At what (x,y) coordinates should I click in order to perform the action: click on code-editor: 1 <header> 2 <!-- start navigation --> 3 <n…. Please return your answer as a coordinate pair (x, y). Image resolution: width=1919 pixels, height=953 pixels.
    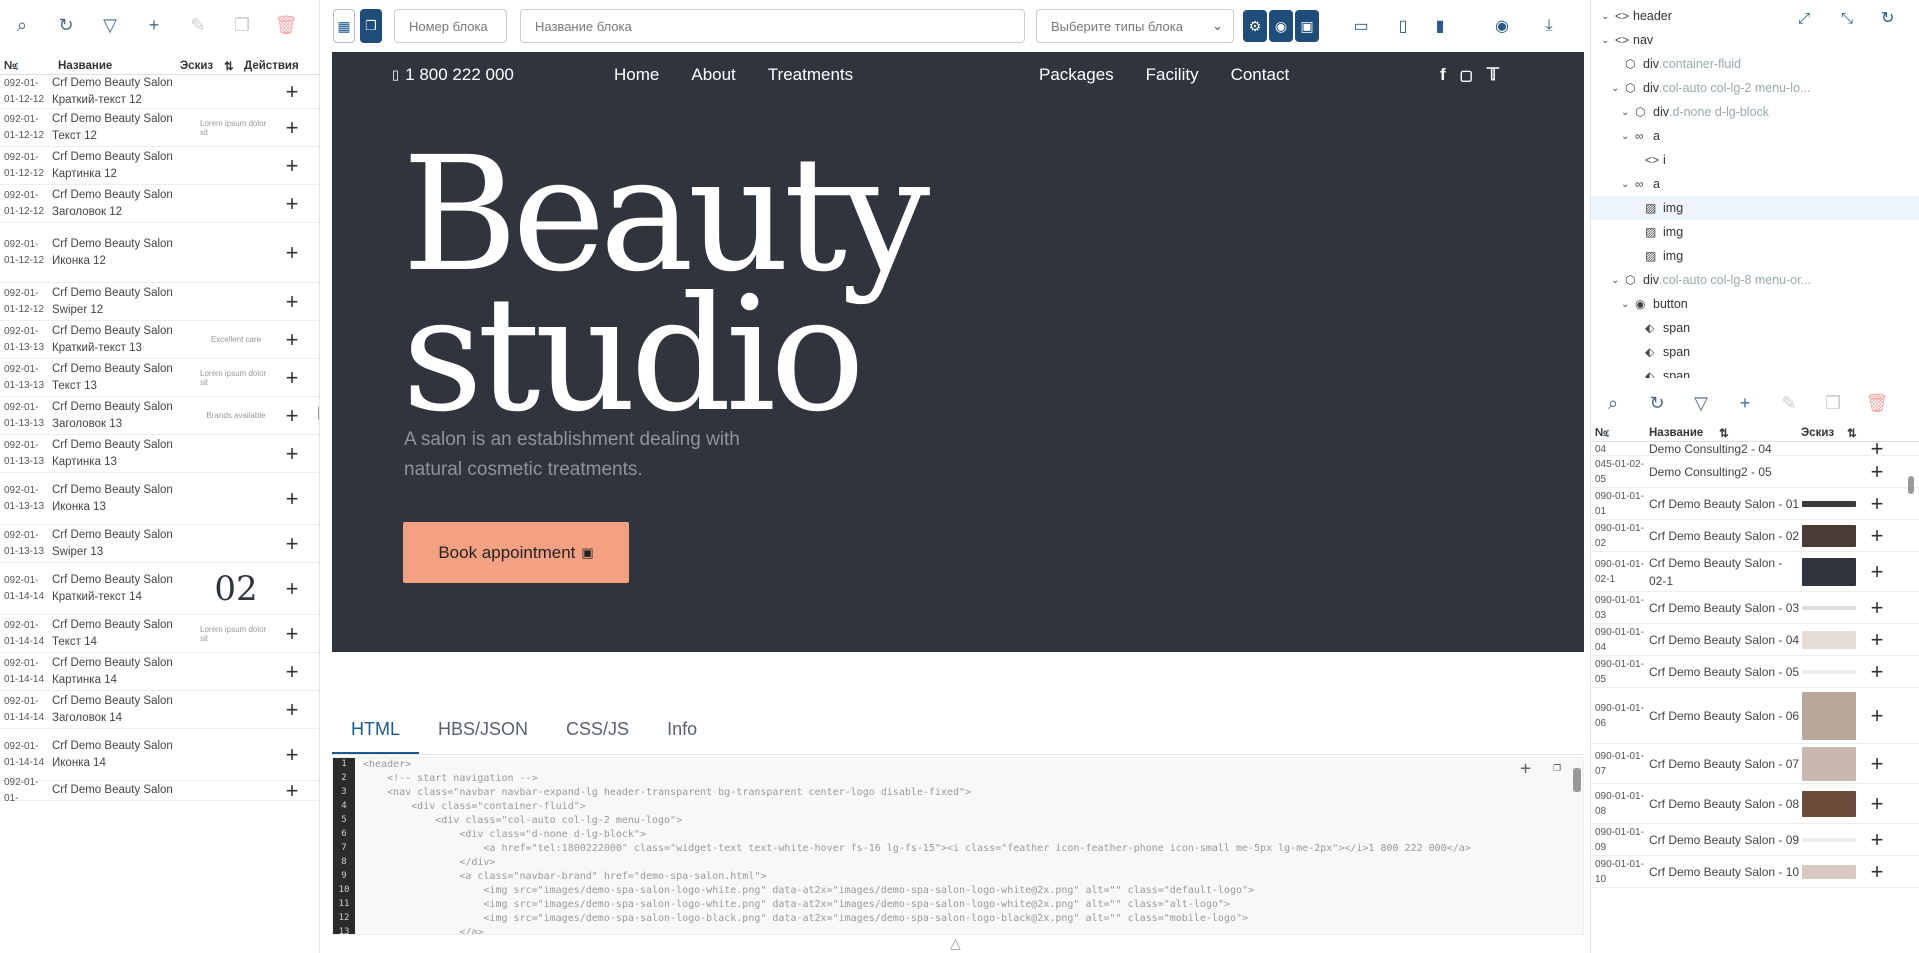
    Looking at the image, I should click on (958, 846).